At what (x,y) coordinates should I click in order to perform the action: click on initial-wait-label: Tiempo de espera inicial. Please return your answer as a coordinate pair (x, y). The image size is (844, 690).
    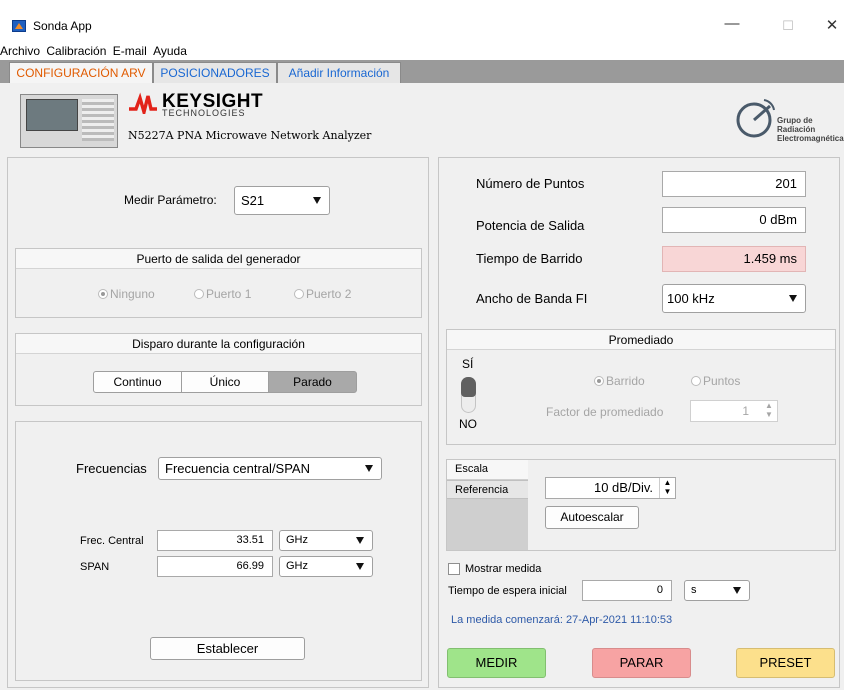
    Looking at the image, I should click on (507, 591).